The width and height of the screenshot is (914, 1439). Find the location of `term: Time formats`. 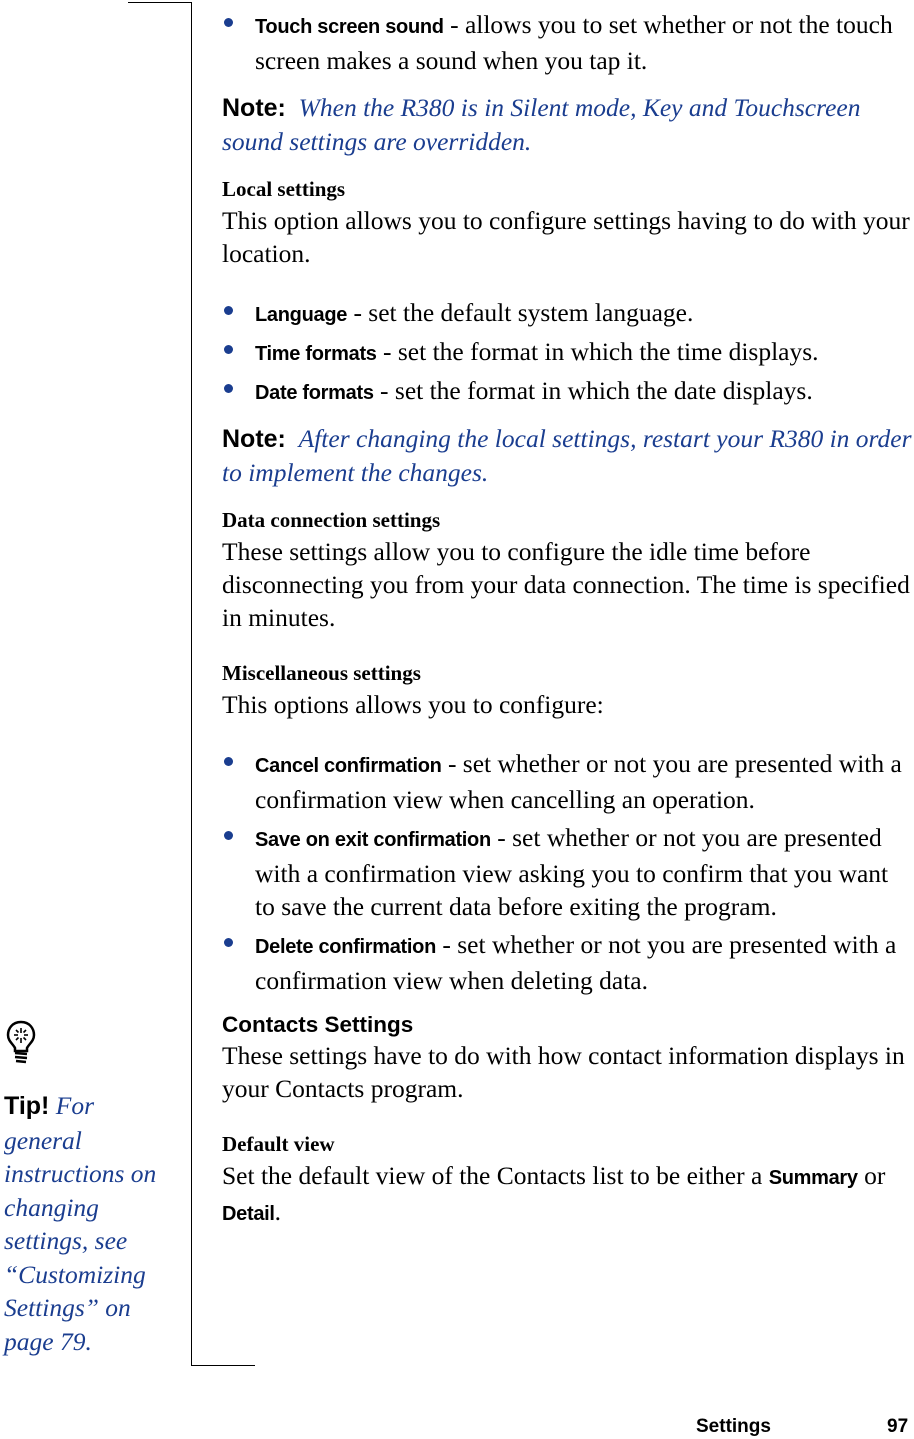

term: Time formats is located at coordinates (316, 354).